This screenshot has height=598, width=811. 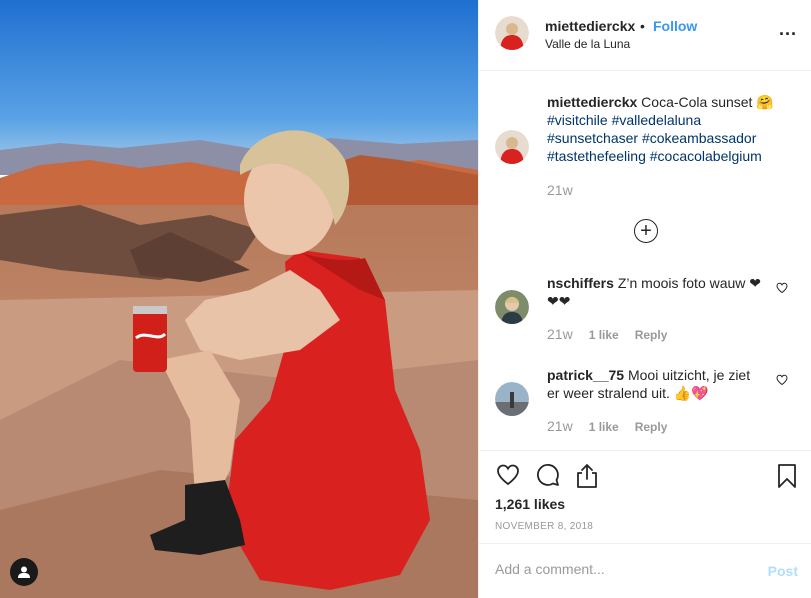 What do you see at coordinates (580, 283) in the screenshot?
I see `comment-username: nschiffers` at bounding box center [580, 283].